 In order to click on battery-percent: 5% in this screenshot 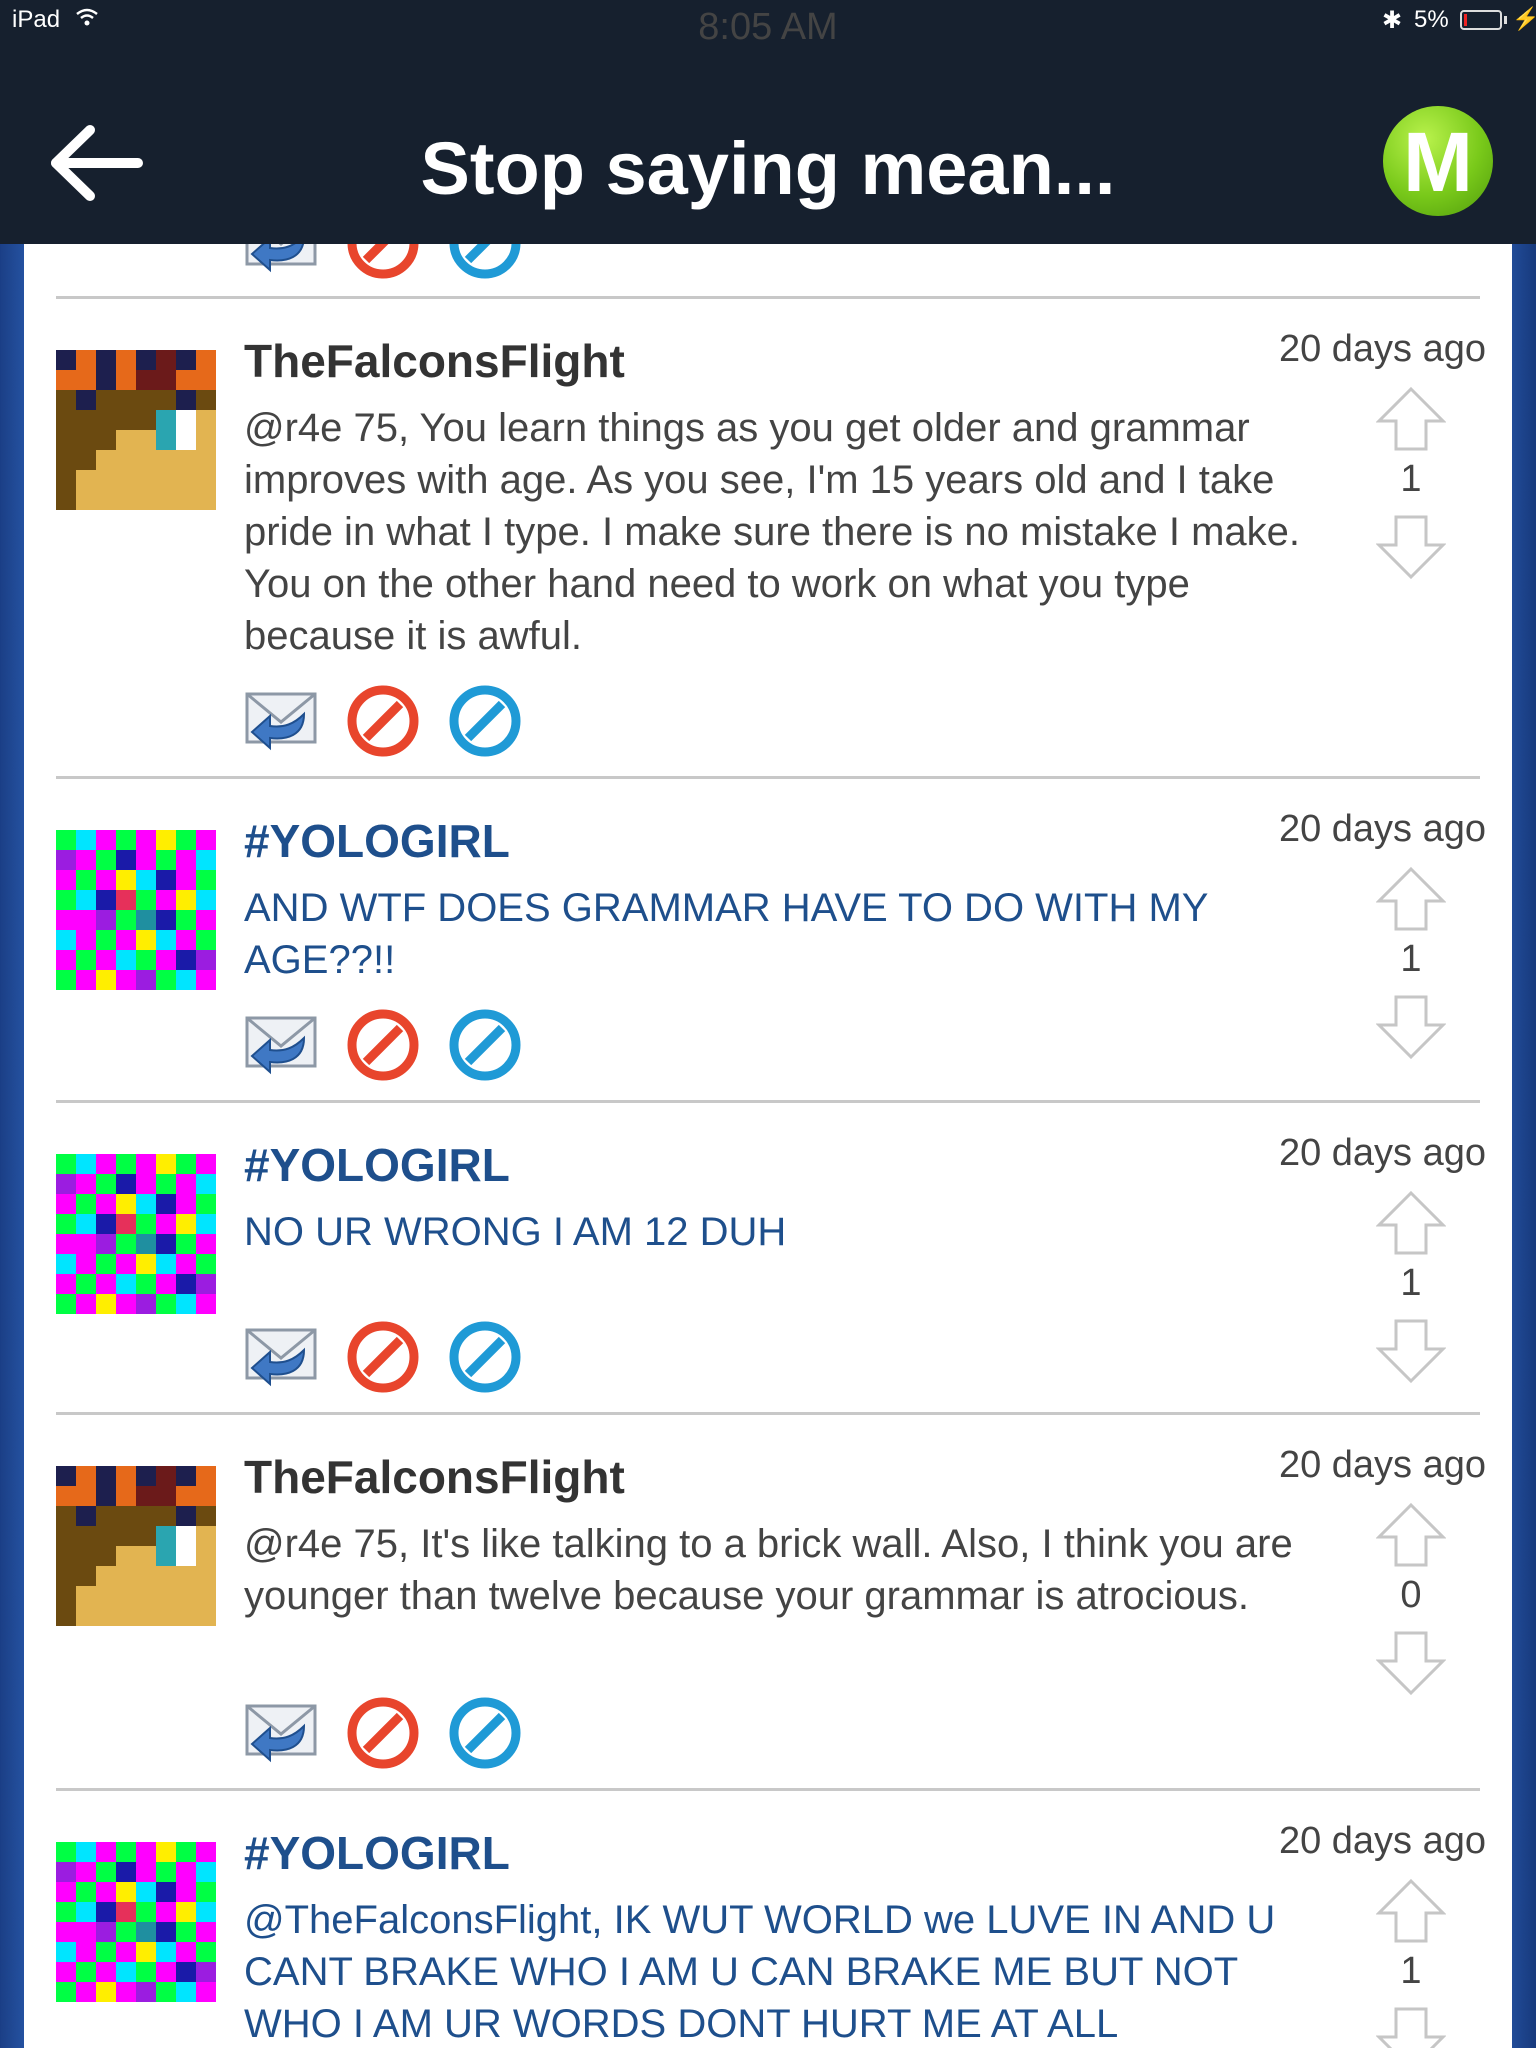, I will do `click(1431, 19)`.